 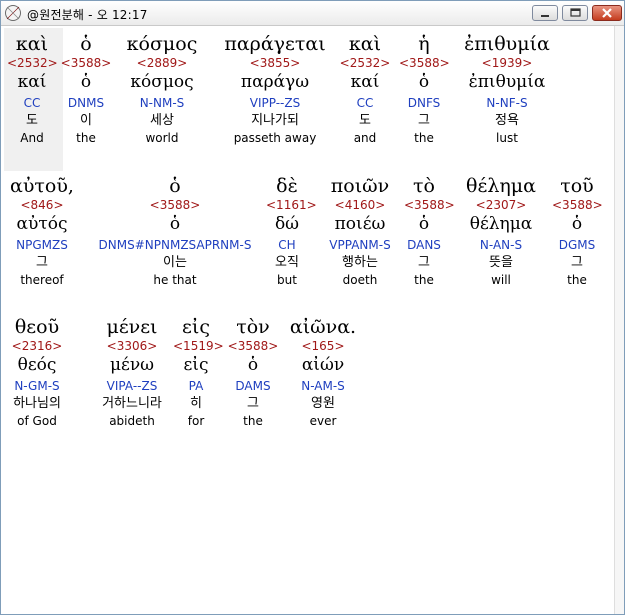 I want to click on morph-code: NPGMZS, so click(x=42, y=245).